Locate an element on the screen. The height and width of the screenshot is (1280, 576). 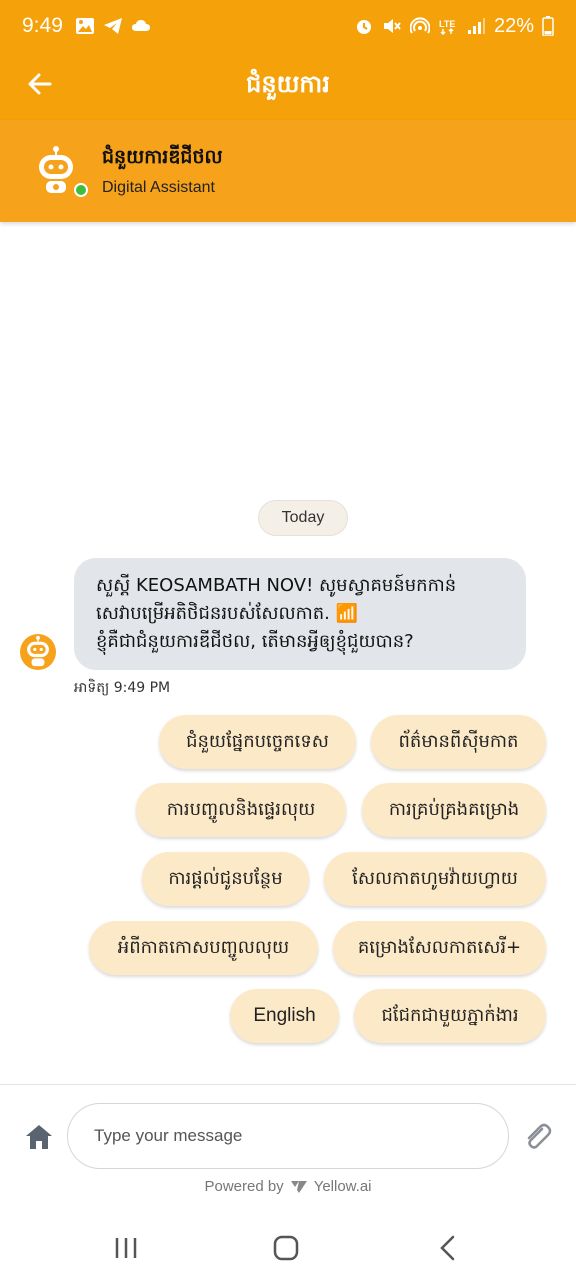
quick-reply-chat-with-agent: ជជែកជាមួយភ្នាក់ងារ is located at coordinates (450, 1016).